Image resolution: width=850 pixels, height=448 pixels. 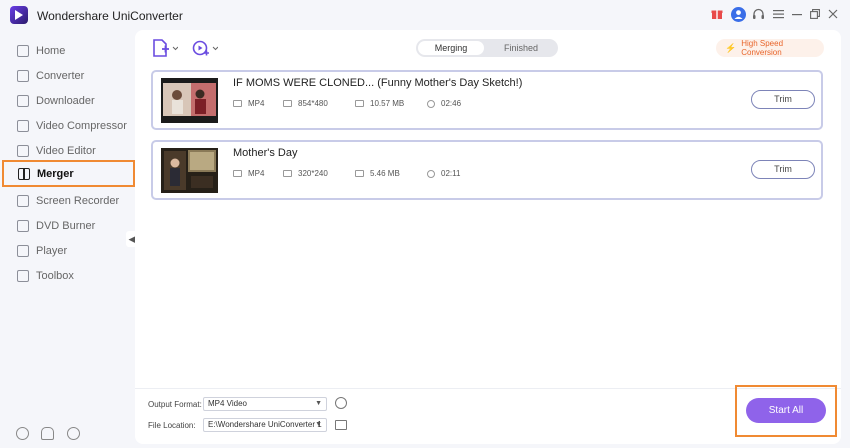 I want to click on sidebar-item-label: Converter, so click(x=60, y=75).